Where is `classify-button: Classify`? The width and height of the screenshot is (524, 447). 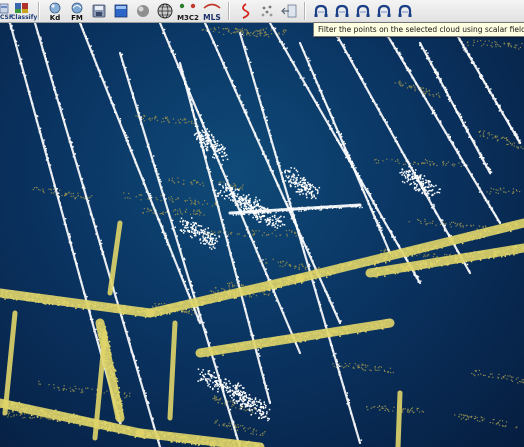
classify-button: Classify is located at coordinates (24, 11).